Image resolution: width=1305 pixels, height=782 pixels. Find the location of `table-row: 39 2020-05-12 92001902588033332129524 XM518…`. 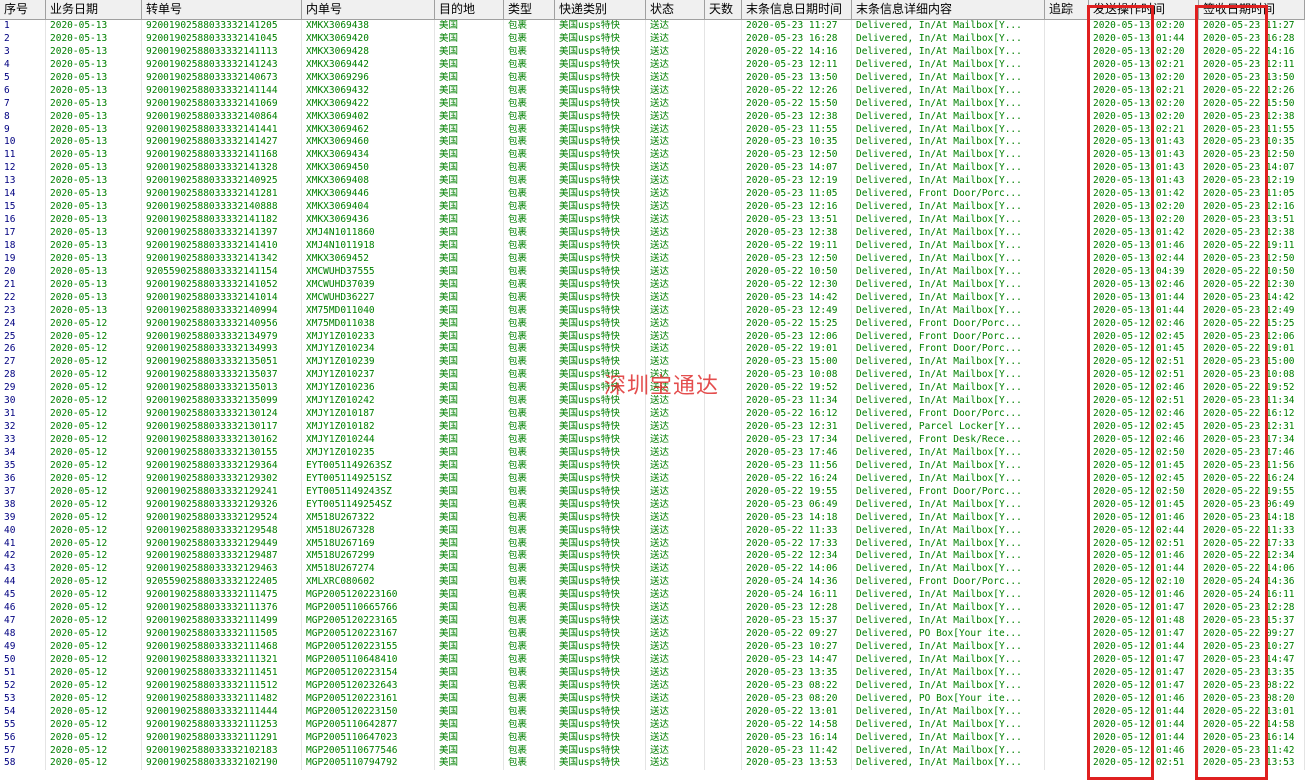

table-row: 39 2020-05-12 92001902588033332129524 XM518… is located at coordinates (652, 518).